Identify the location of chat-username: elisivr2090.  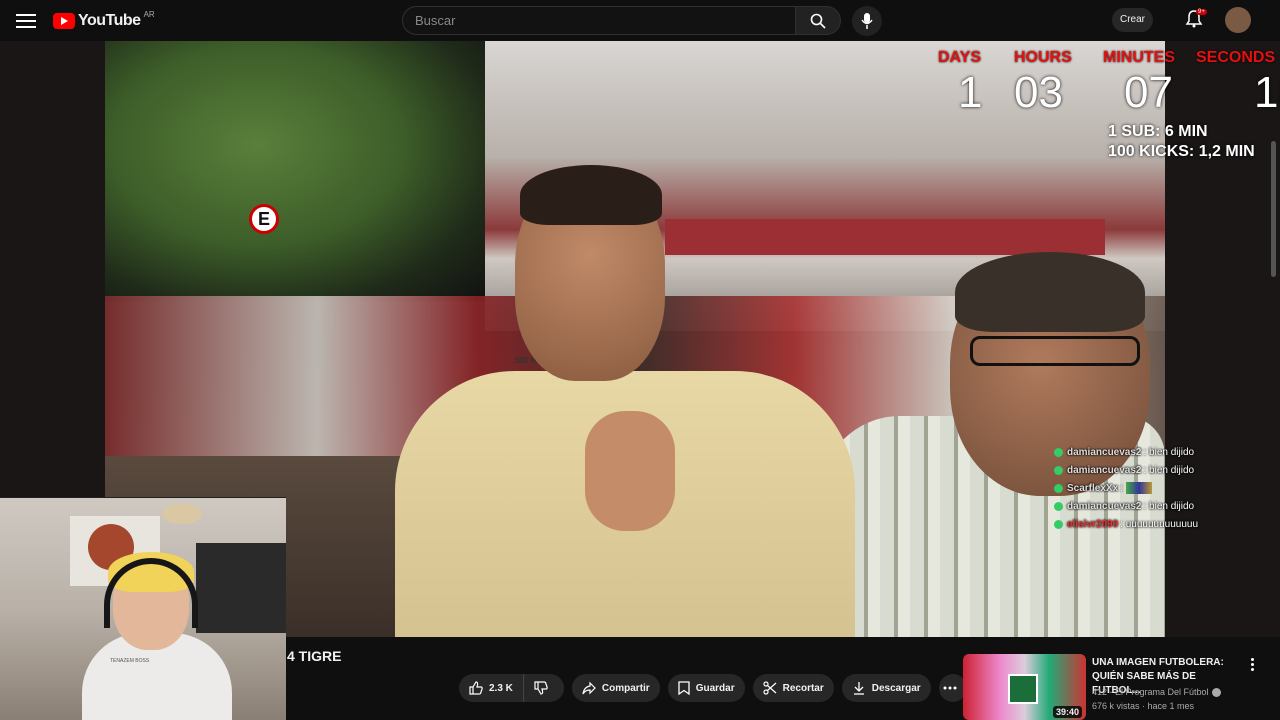
(1093, 524).